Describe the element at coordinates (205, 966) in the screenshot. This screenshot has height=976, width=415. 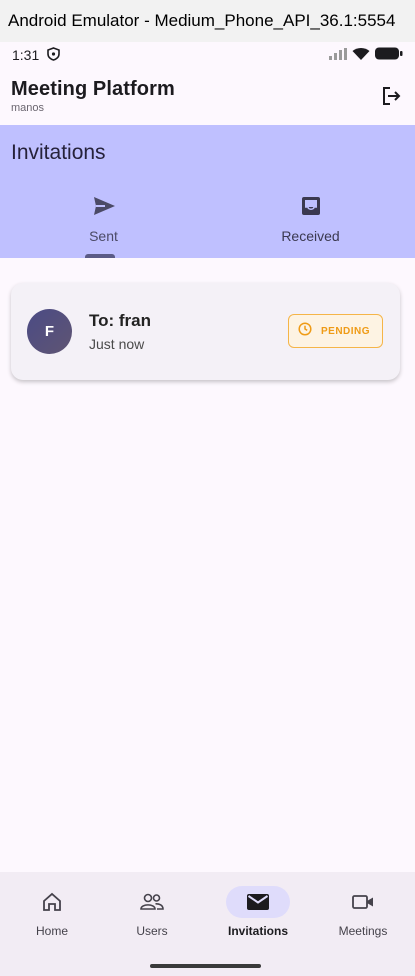
I see `gesture-handle` at that location.